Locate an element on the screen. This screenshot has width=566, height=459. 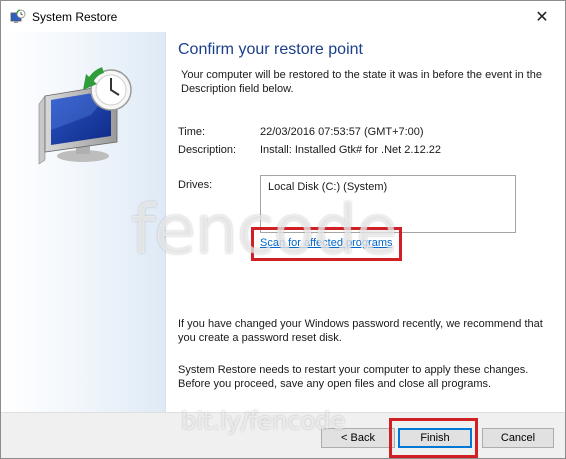
time-value: 22/03/2016 07:53:57 (GMT+7:00) is located at coordinates (342, 132).